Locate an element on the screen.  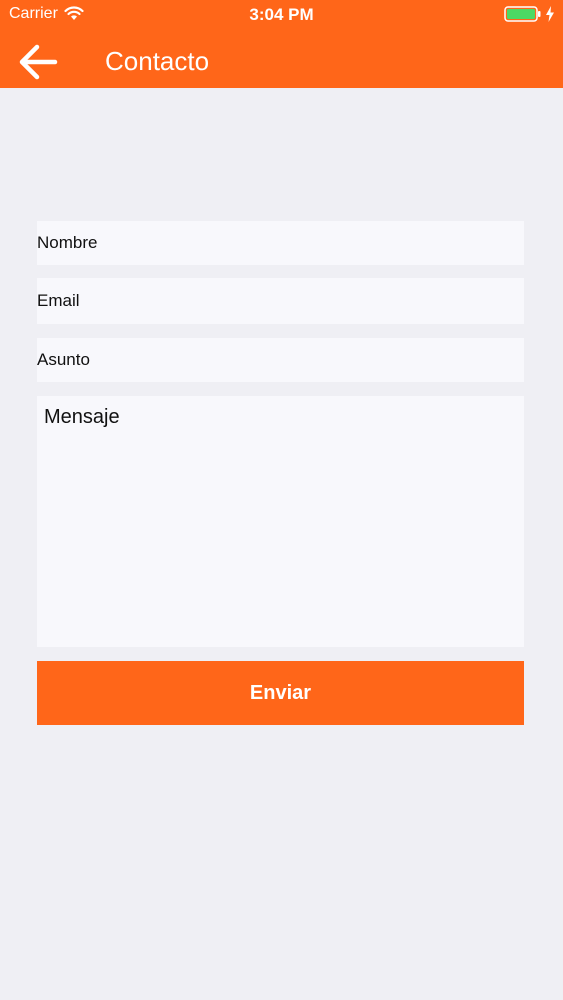
status-bar: Carrier 3:04 PM is located at coordinates (281, 15).